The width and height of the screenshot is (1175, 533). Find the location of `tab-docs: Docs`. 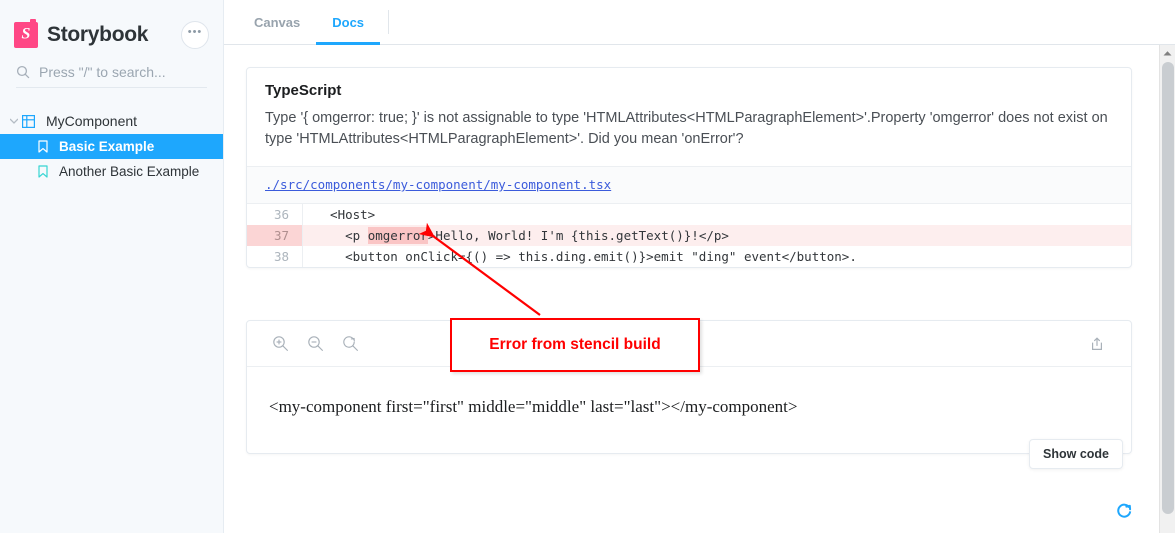

tab-docs: Docs is located at coordinates (348, 22).